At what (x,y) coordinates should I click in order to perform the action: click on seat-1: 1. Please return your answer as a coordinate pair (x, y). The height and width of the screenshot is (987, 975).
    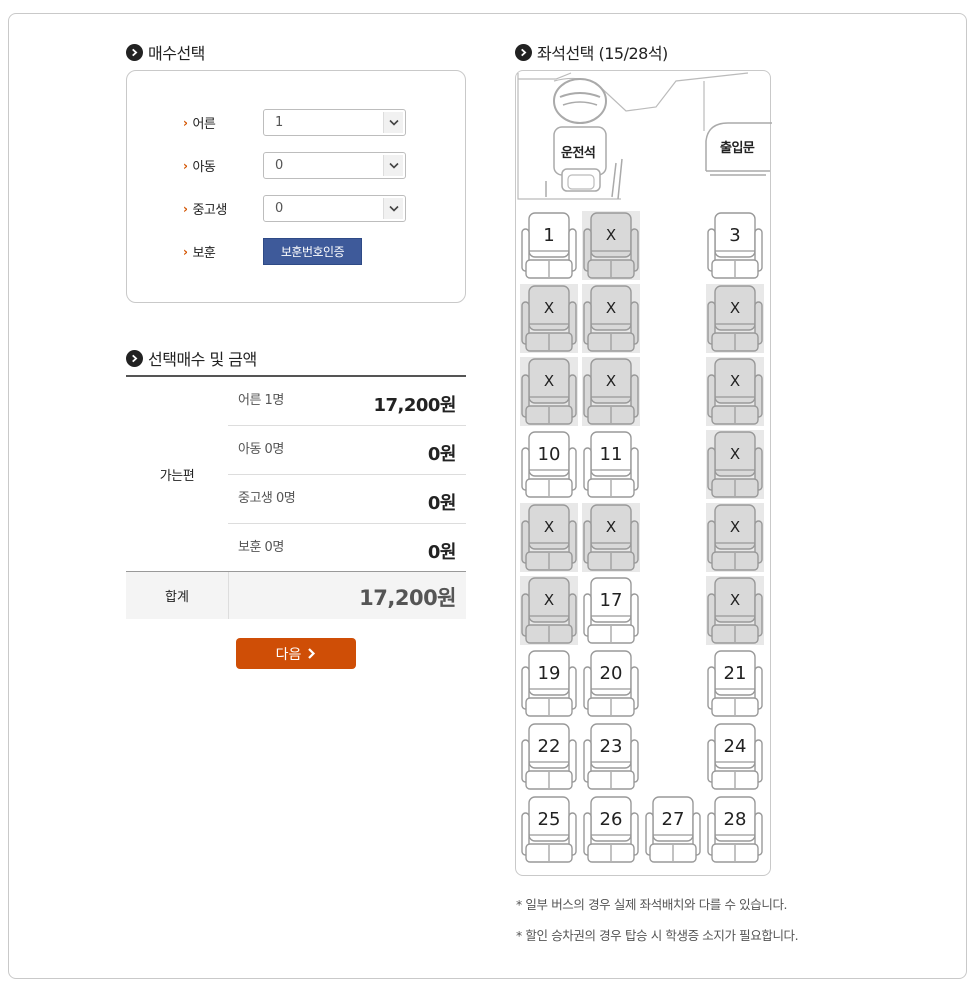
    Looking at the image, I should click on (549, 245).